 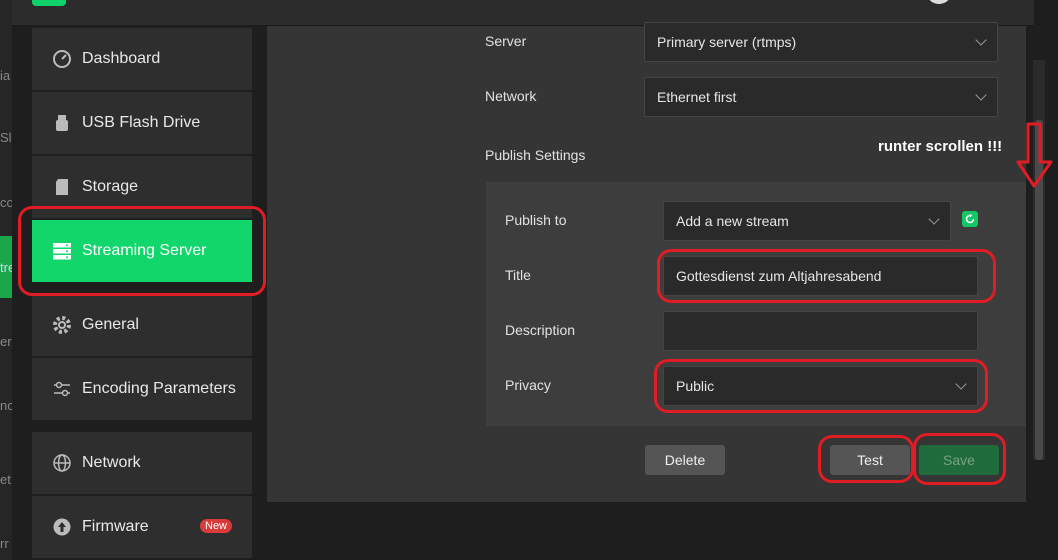 I want to click on sidebar-item-label: General, so click(x=110, y=324).